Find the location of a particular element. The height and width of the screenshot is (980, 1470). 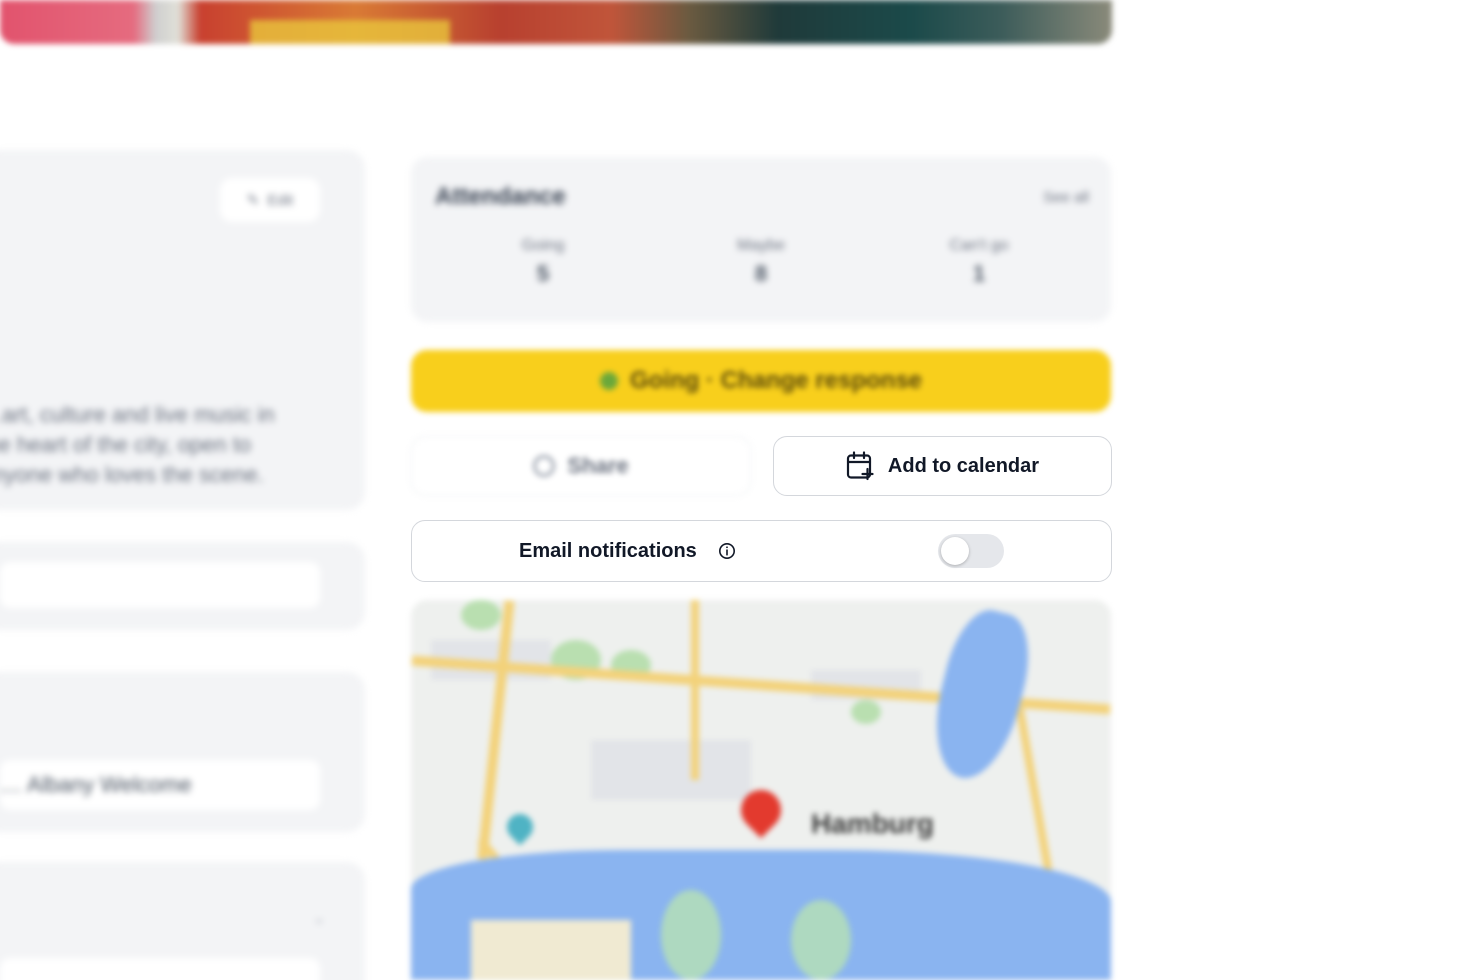

stat-value: 8 is located at coordinates (761, 273).